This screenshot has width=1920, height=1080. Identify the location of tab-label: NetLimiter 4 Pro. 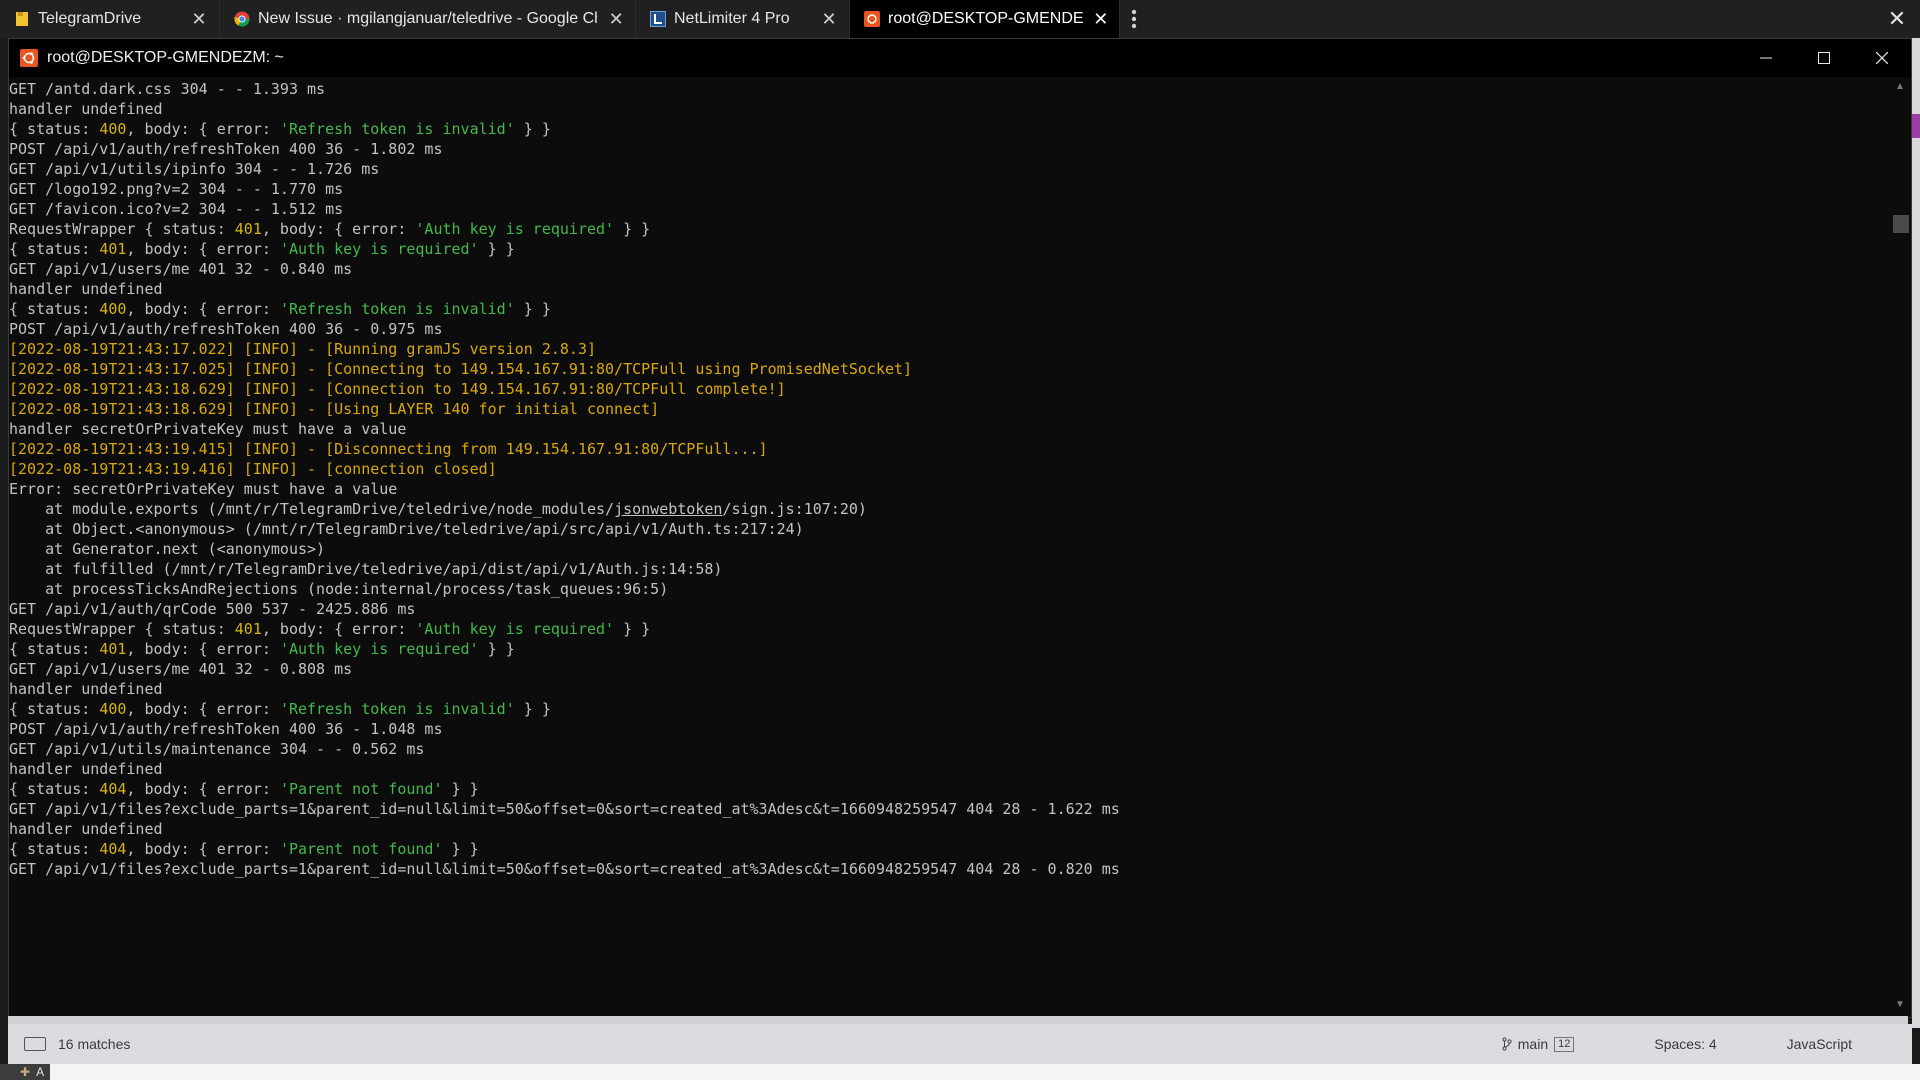
(732, 18).